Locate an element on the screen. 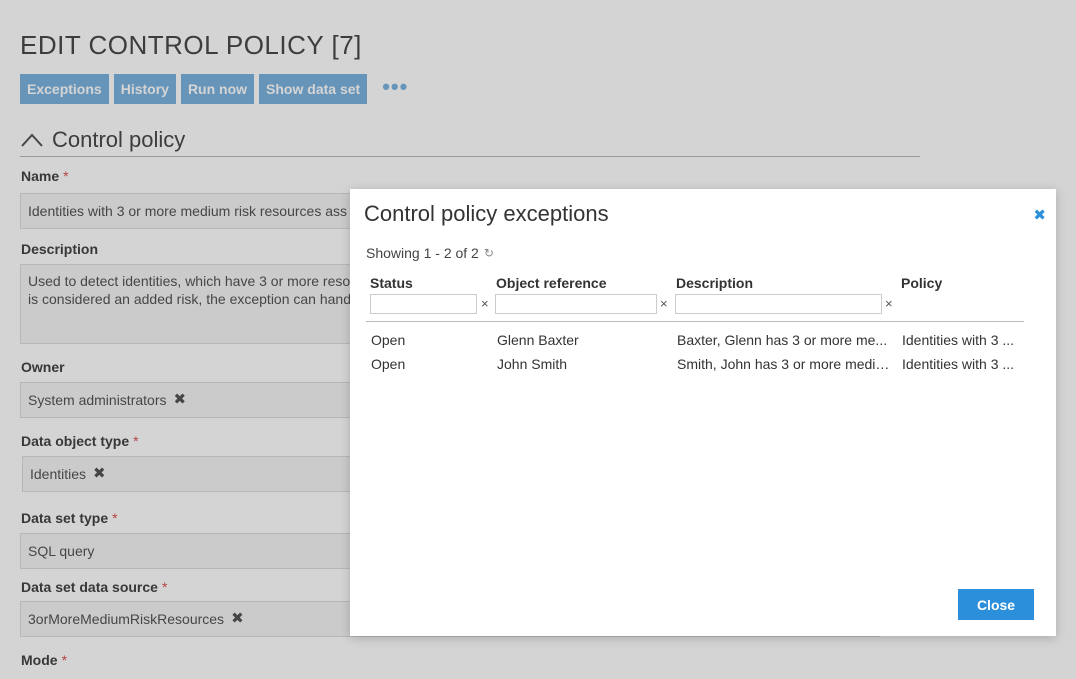  modal-title: Control policy exceptions is located at coordinates (486, 213).